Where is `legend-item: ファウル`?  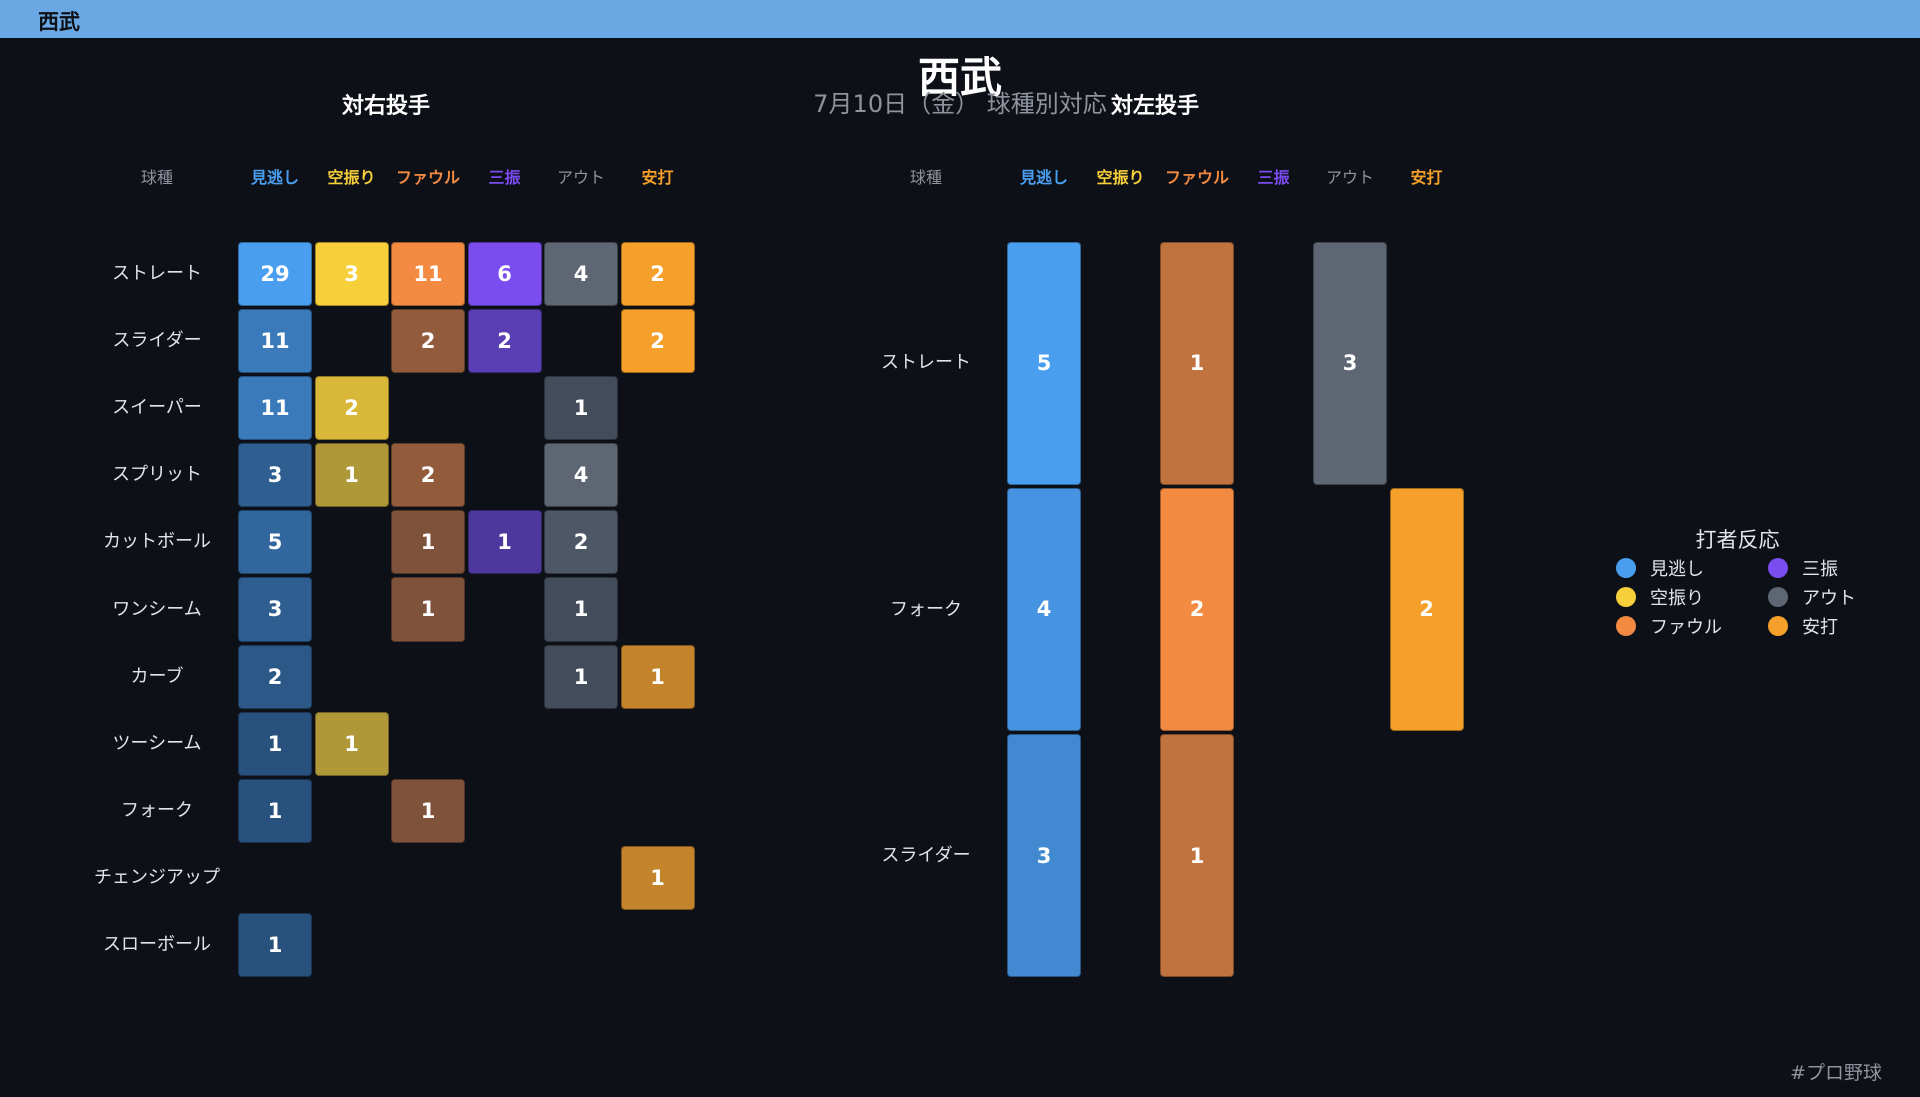 legend-item: ファウル is located at coordinates (1663, 626).